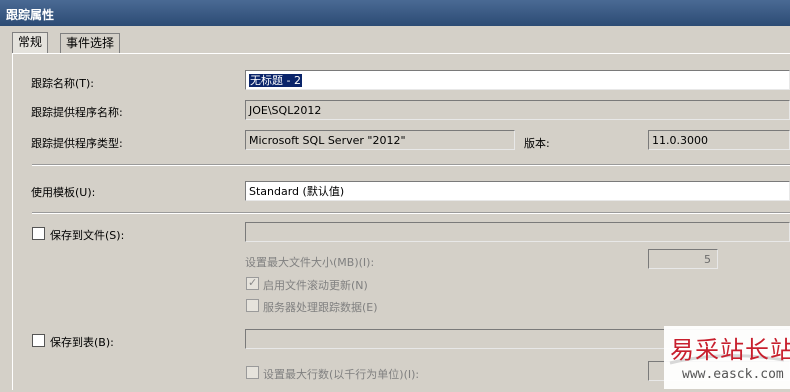 This screenshot has width=790, height=392. What do you see at coordinates (537, 143) in the screenshot?
I see `version-label: 版本:` at bounding box center [537, 143].